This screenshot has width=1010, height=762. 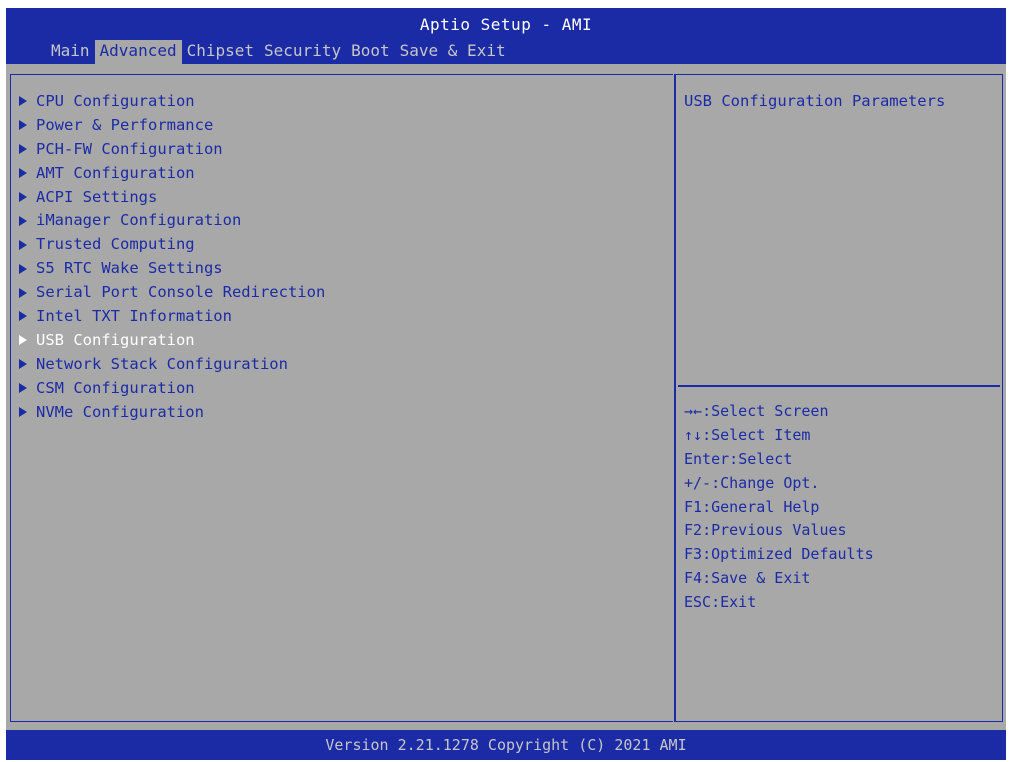 What do you see at coordinates (693, 530) in the screenshot?
I see `key-name: F2` at bounding box center [693, 530].